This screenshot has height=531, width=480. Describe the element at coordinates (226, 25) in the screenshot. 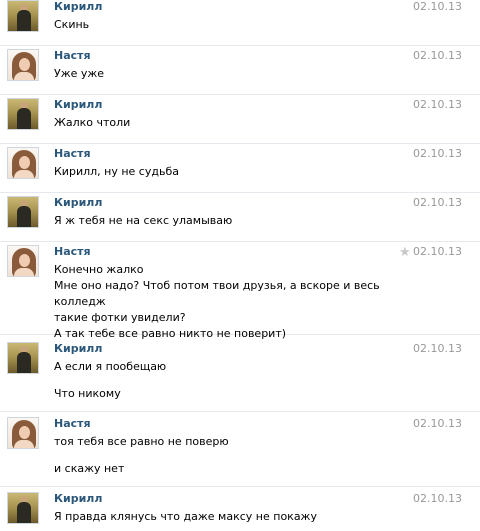

I see `message-text: Скинь` at that location.